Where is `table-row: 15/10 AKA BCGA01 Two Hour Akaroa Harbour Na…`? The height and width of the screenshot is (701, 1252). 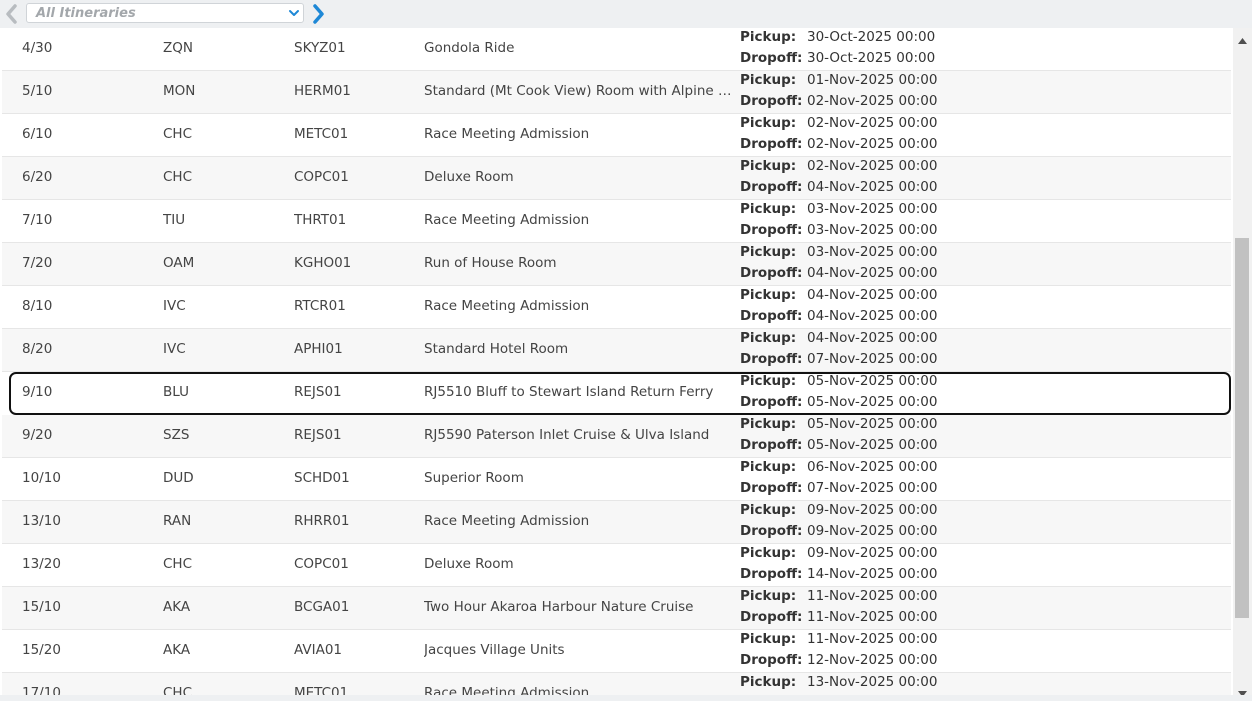 table-row: 15/10 AKA BCGA01 Two Hour Akaroa Harbour Na… is located at coordinates (616, 608).